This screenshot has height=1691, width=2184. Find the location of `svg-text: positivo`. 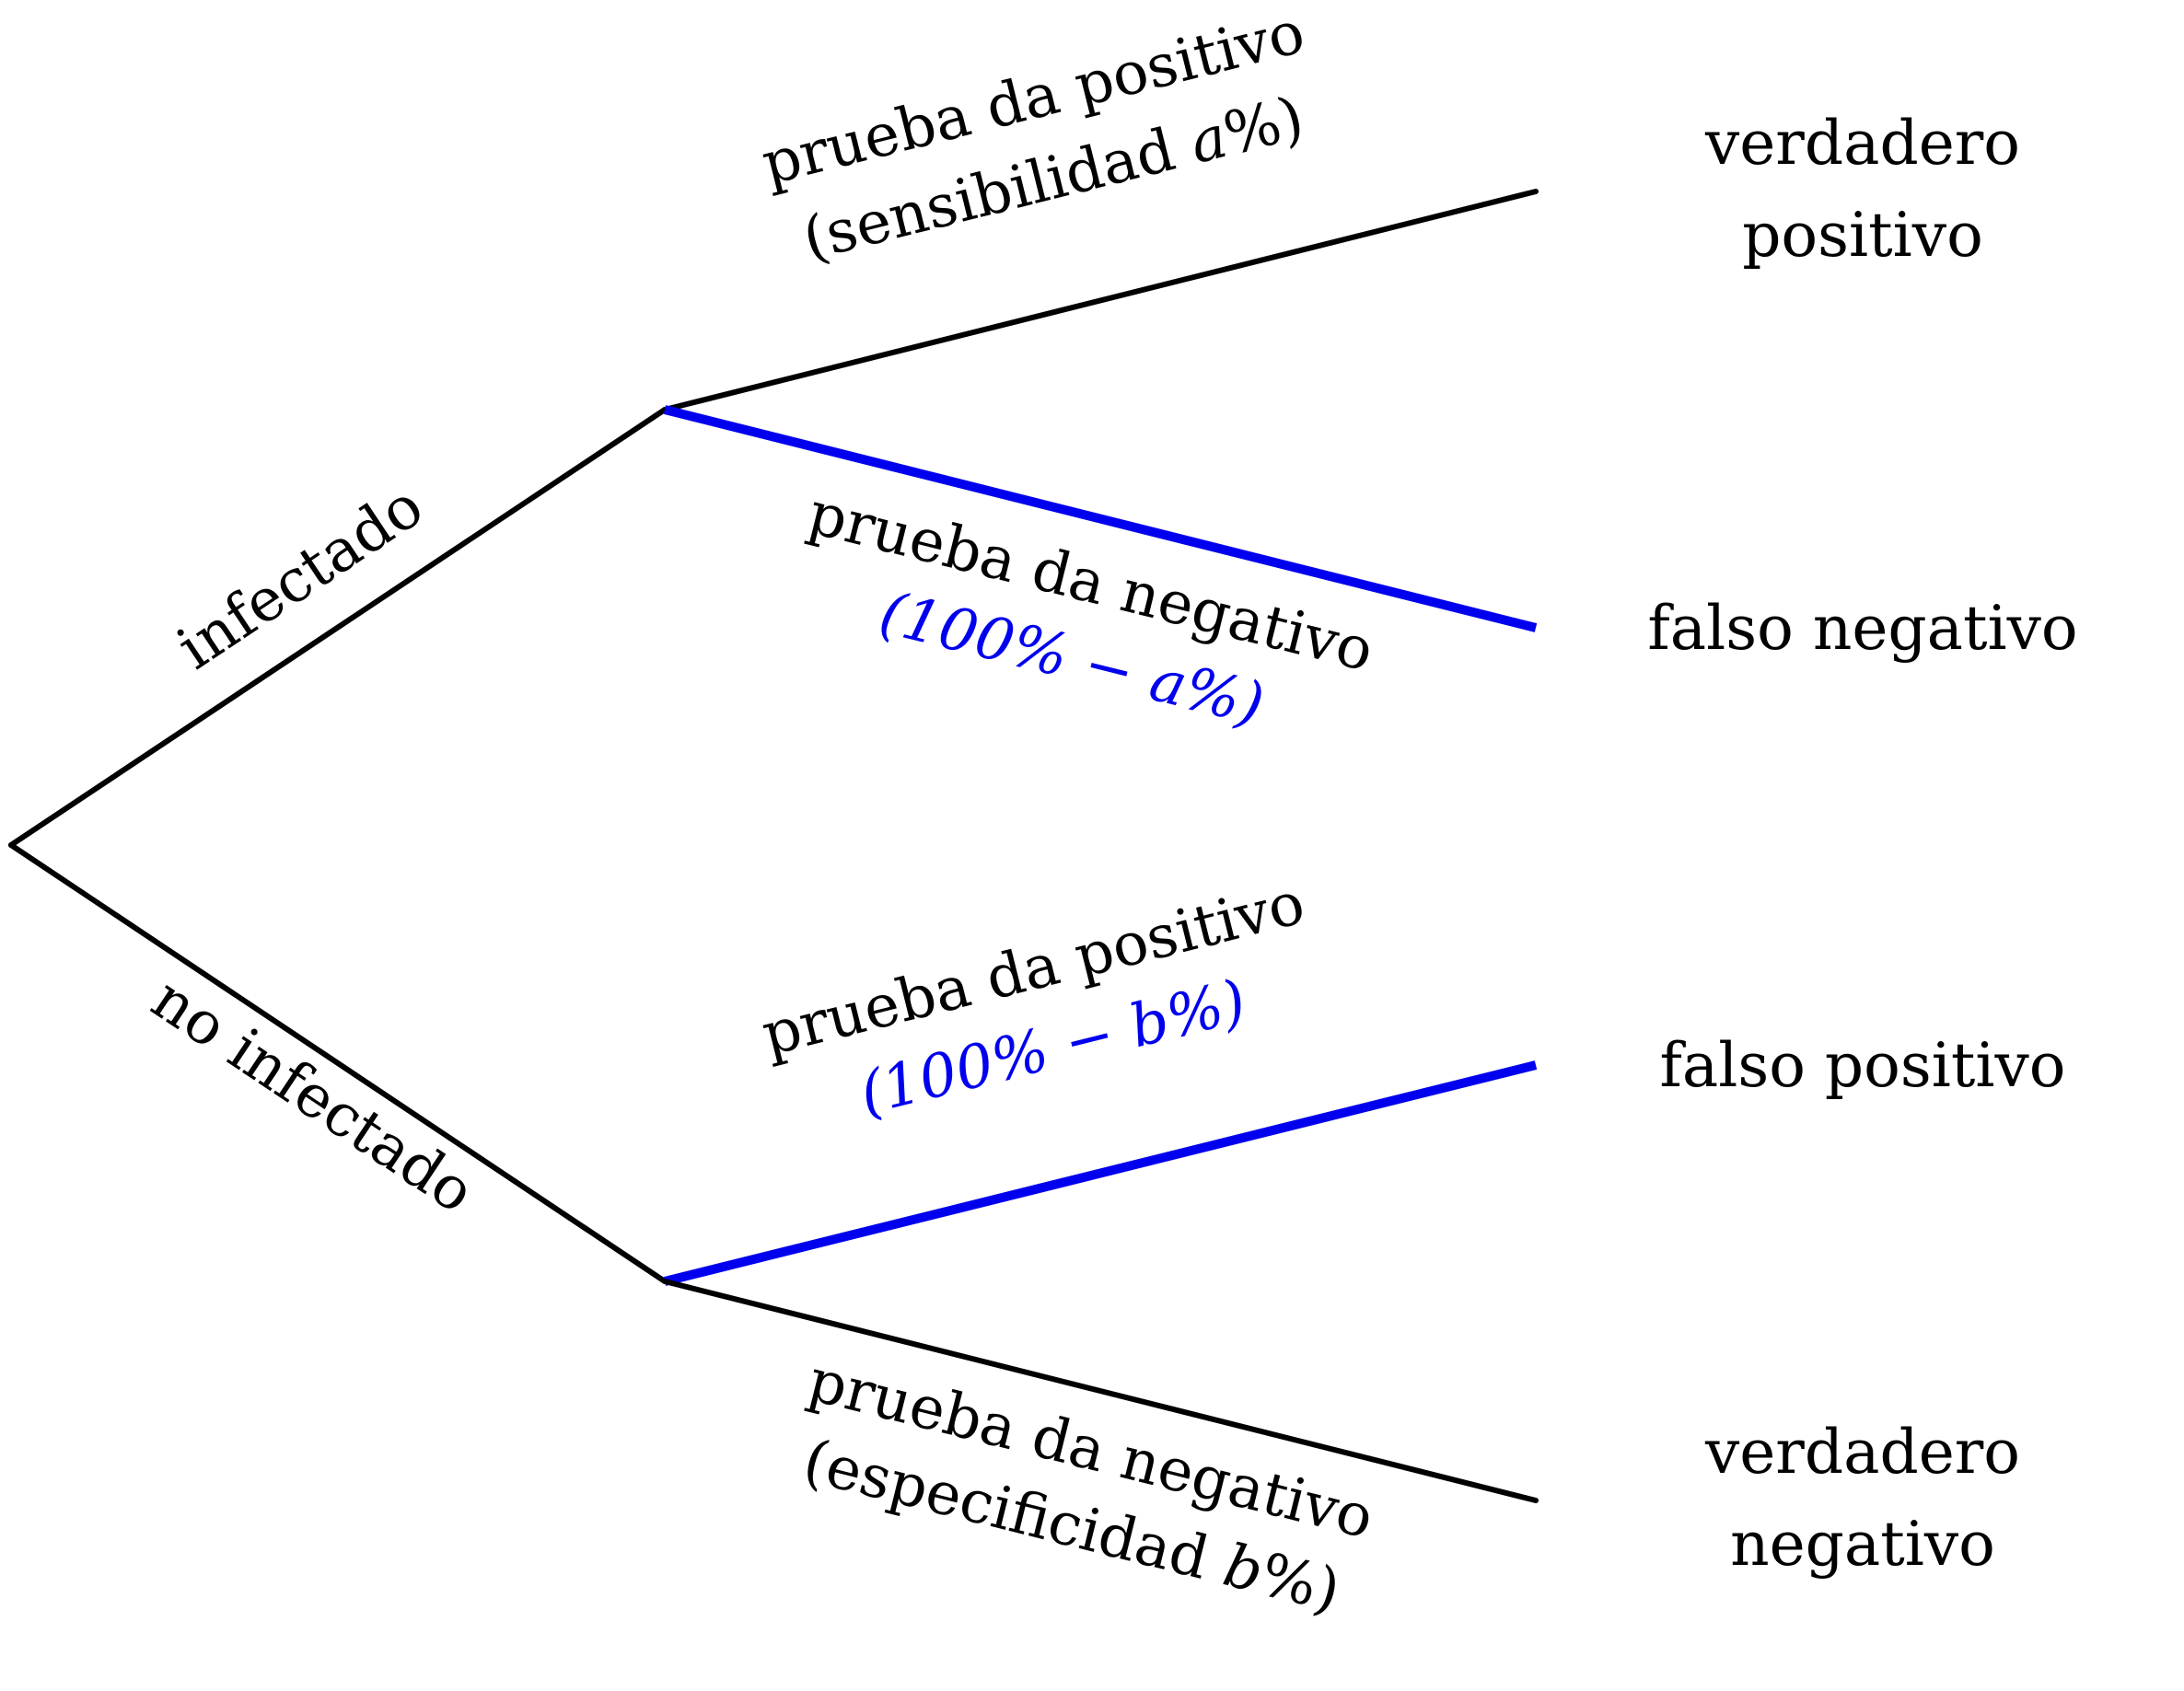

svg-text: positivo is located at coordinates (1862, 235).